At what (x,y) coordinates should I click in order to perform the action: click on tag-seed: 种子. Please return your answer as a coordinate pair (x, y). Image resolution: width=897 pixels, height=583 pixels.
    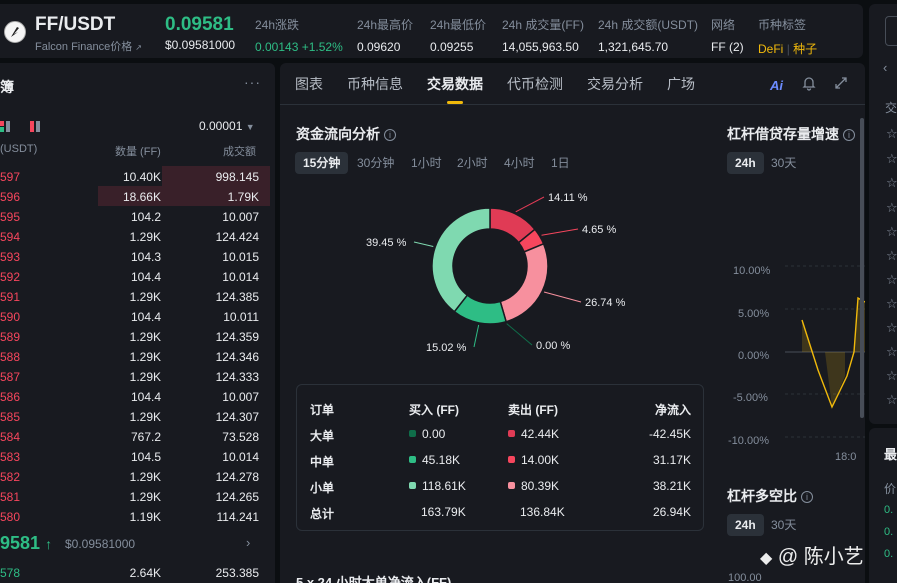
    Looking at the image, I should click on (805, 49).